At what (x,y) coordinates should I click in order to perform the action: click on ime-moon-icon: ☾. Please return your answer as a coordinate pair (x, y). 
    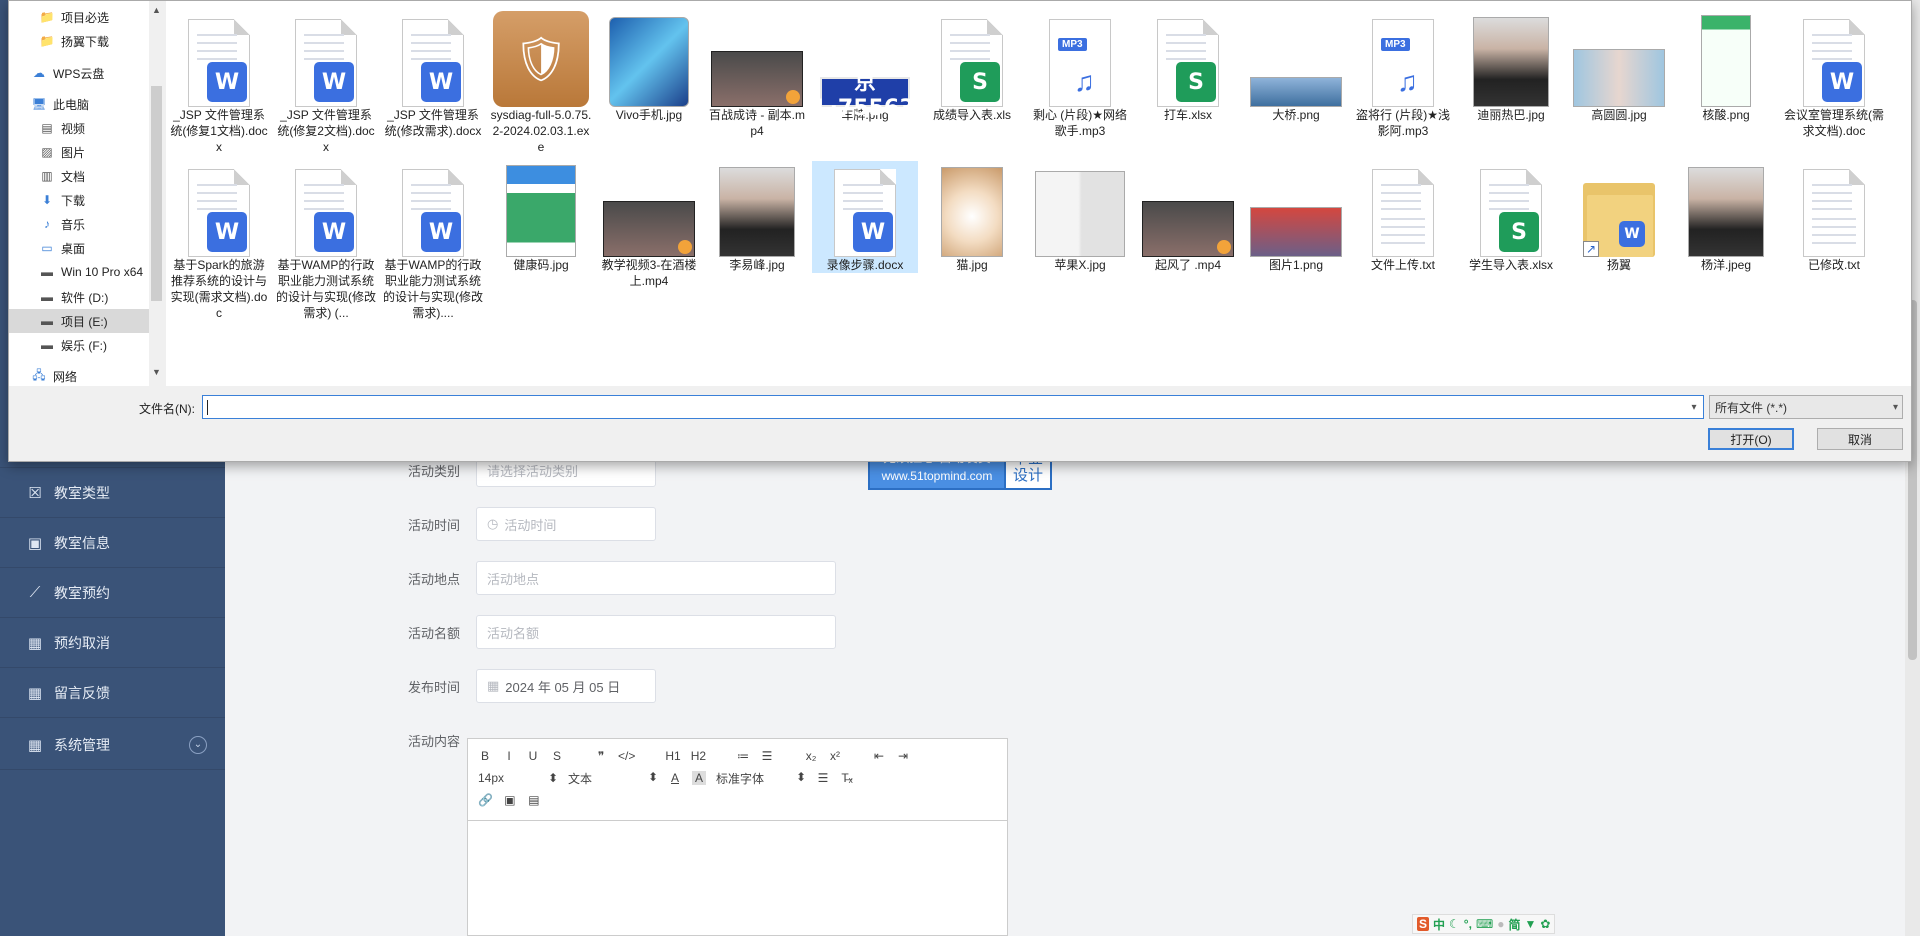
    Looking at the image, I should click on (1454, 924).